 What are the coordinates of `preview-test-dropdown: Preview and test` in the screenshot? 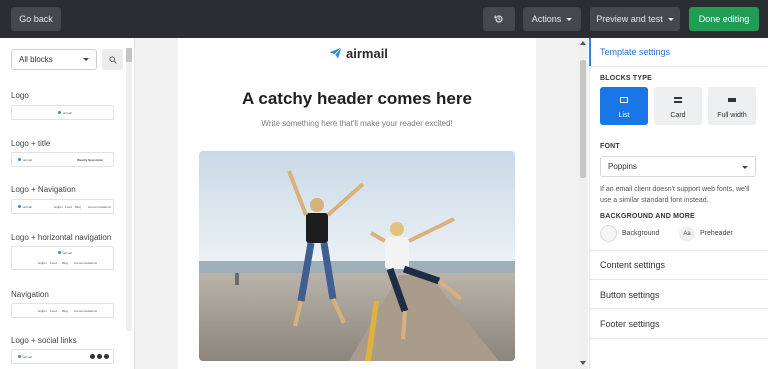 It's located at (635, 19).